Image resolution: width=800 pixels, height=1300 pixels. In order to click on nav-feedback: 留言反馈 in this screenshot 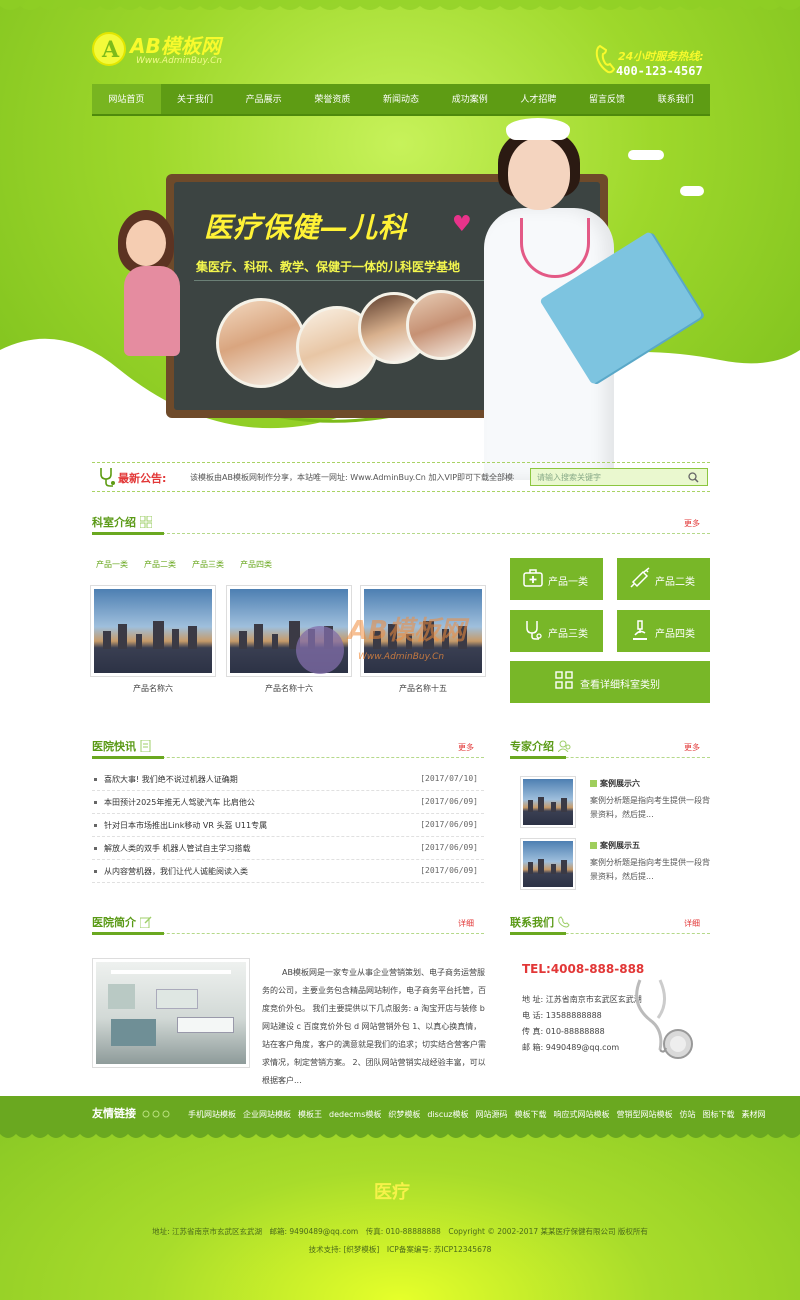, I will do `click(607, 99)`.